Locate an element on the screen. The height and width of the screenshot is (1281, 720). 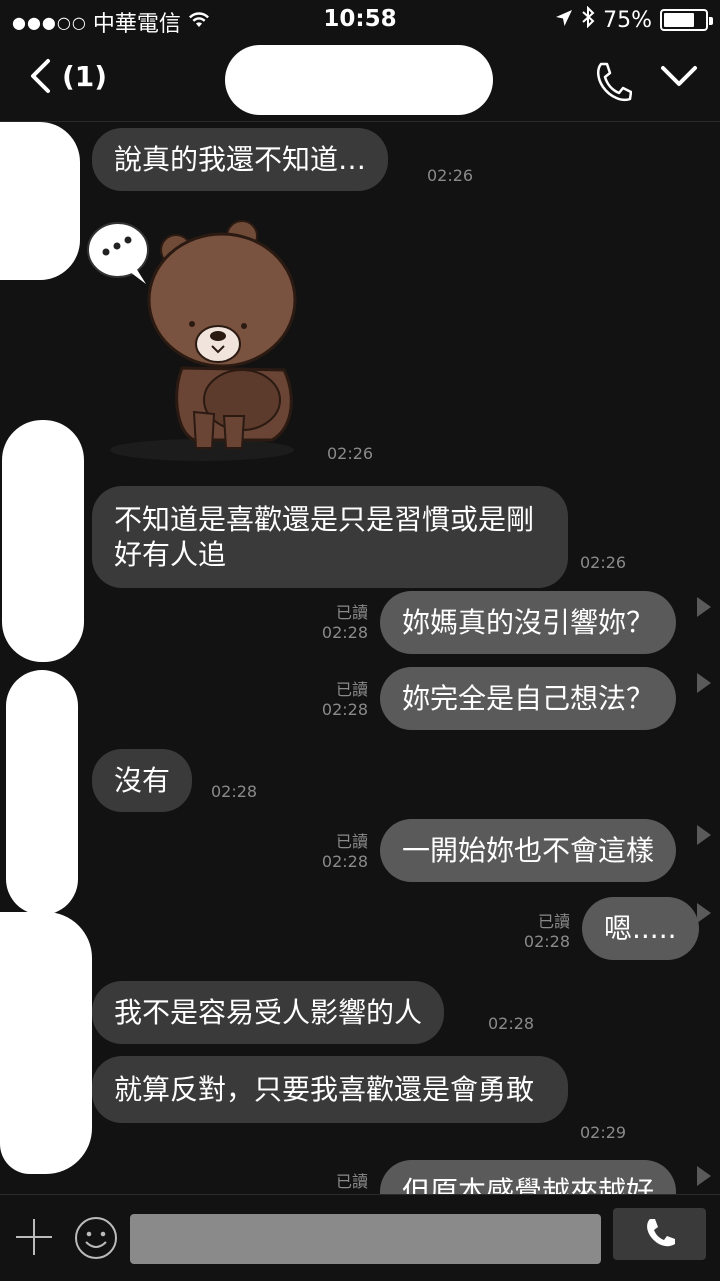
back-button: (1) is located at coordinates (67, 76).